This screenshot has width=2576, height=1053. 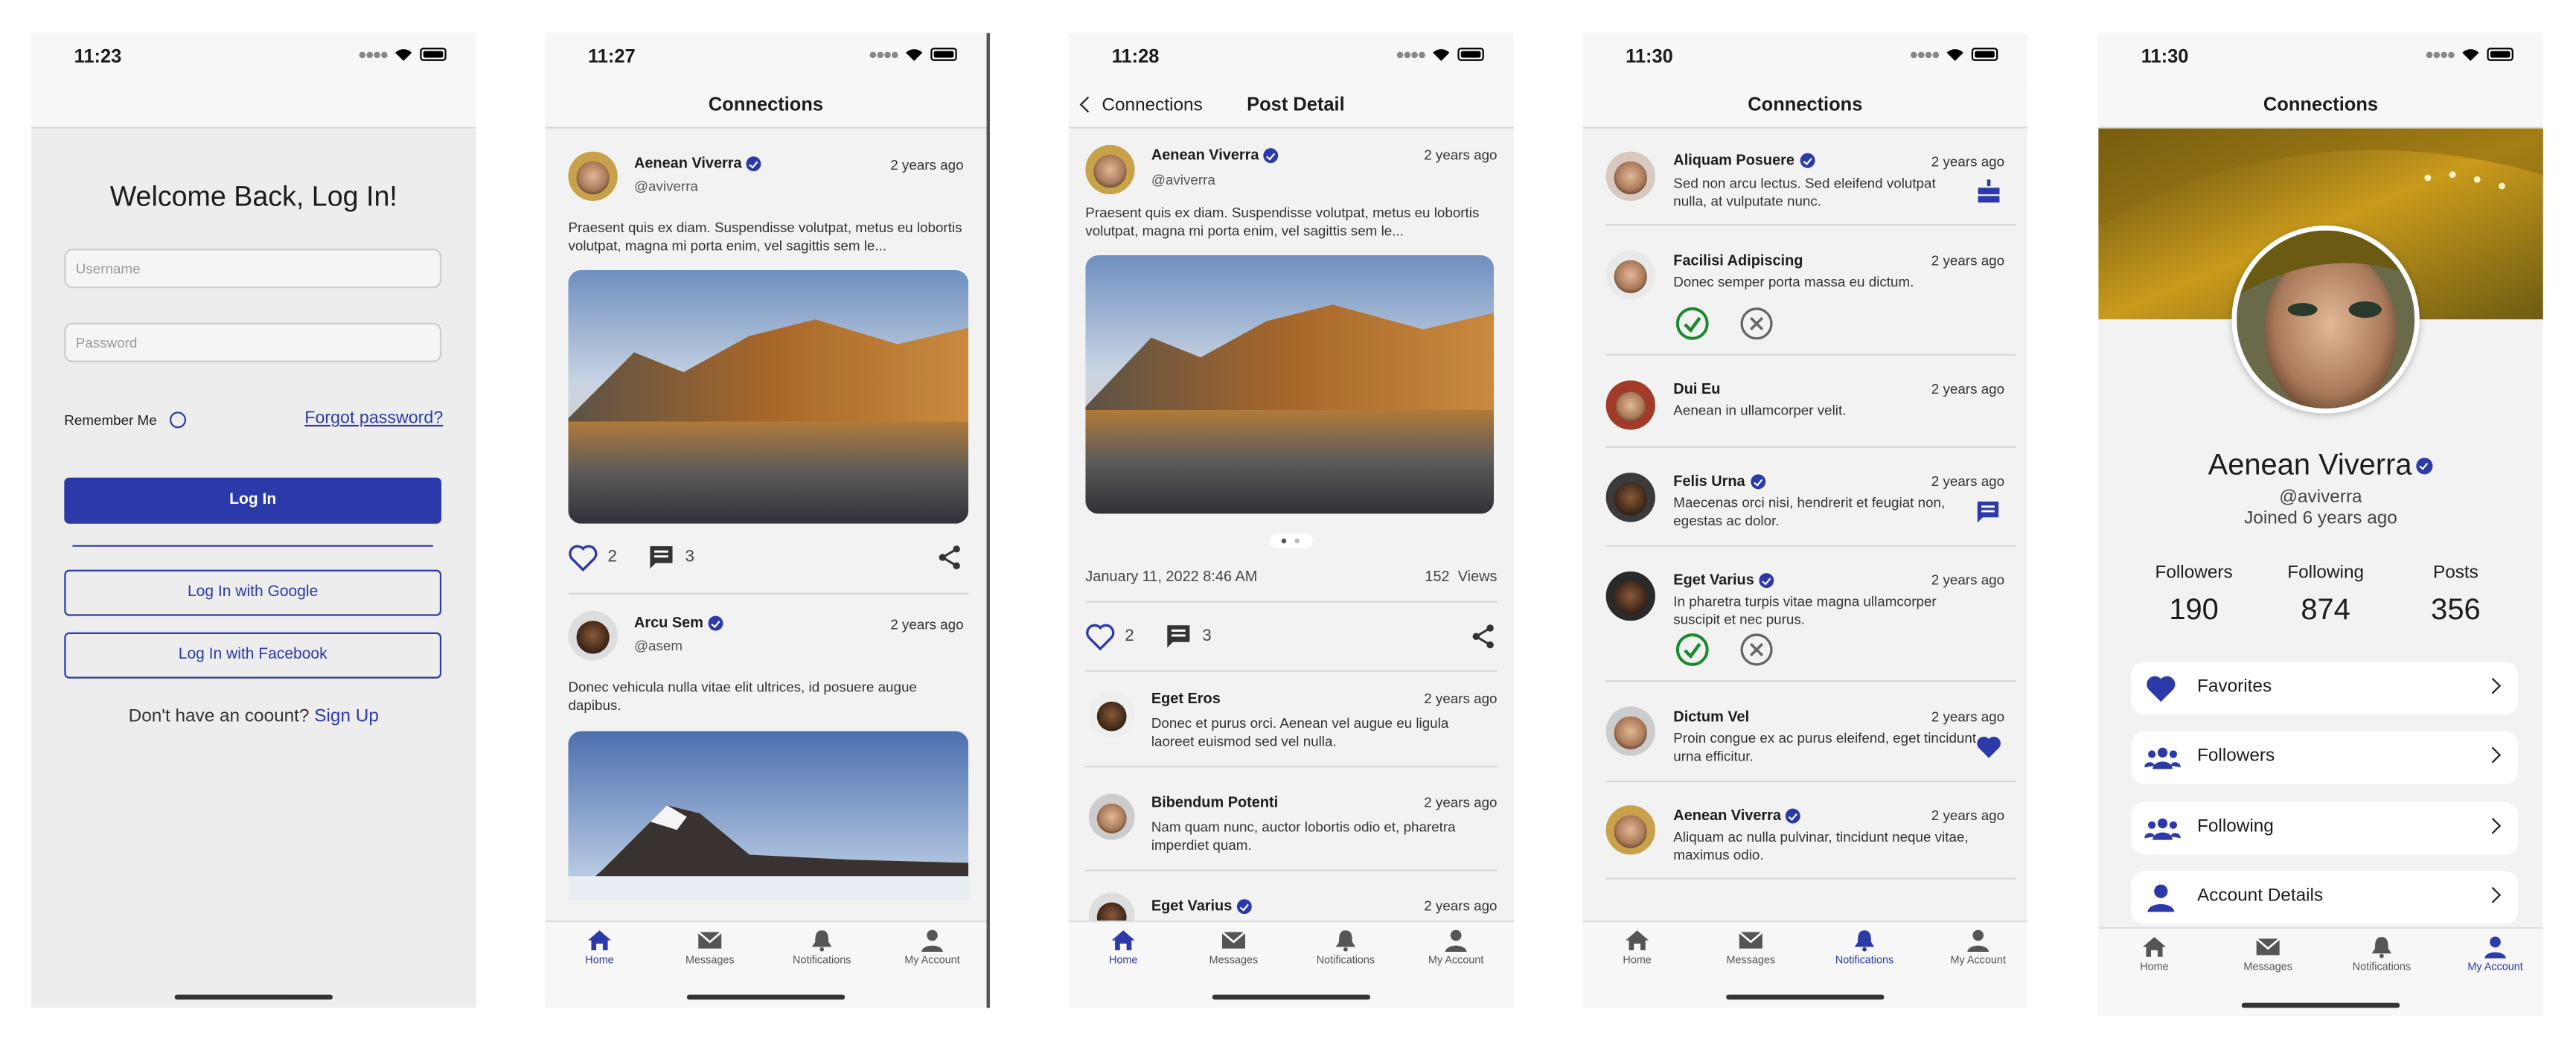 What do you see at coordinates (1183, 179) in the screenshot?
I see `post-handle: @aviverra` at bounding box center [1183, 179].